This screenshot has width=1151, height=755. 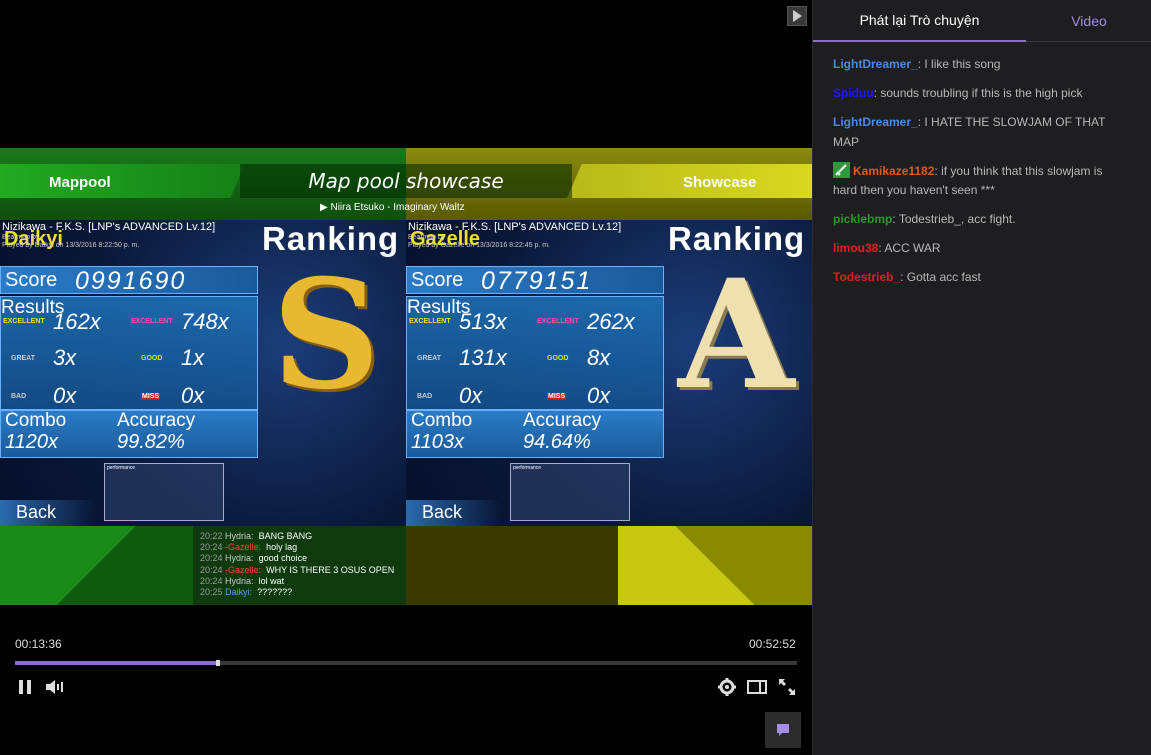 What do you see at coordinates (427, 237) in the screenshot?
I see `beatmap-by: Beatmap by` at bounding box center [427, 237].